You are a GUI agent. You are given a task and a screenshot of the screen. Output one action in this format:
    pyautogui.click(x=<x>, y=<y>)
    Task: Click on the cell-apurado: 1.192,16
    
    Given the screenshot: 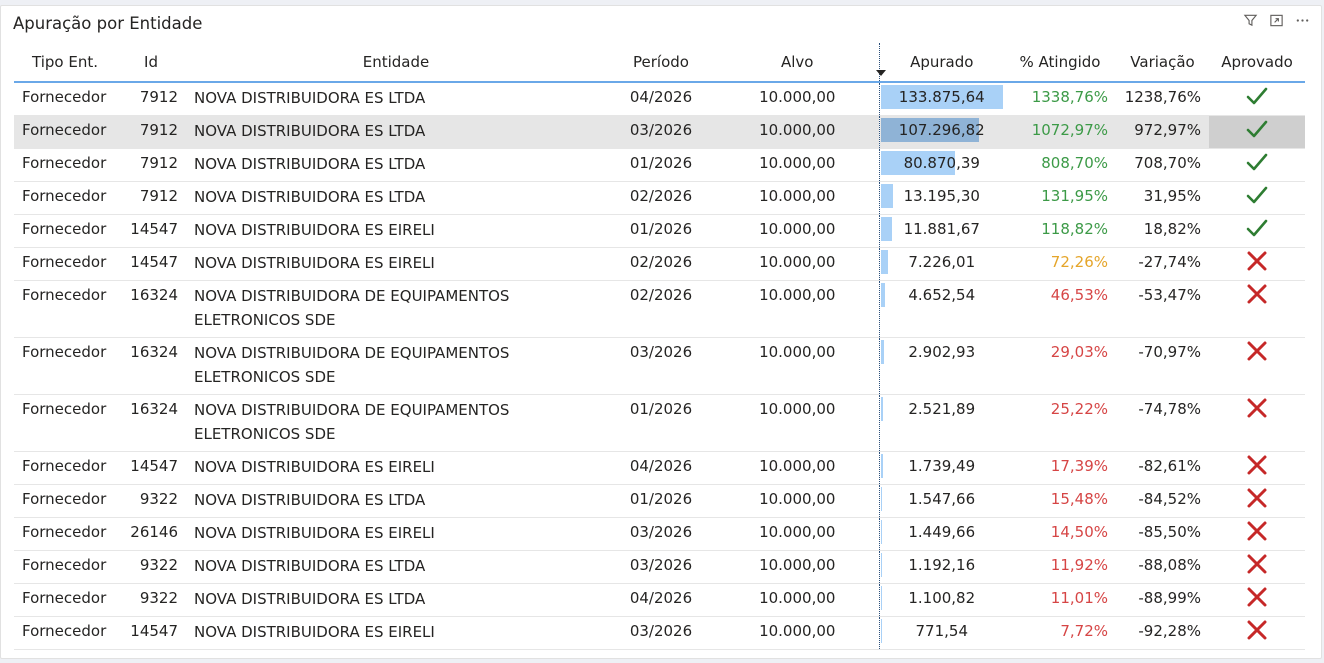 What is the action you would take?
    pyautogui.click(x=941, y=567)
    